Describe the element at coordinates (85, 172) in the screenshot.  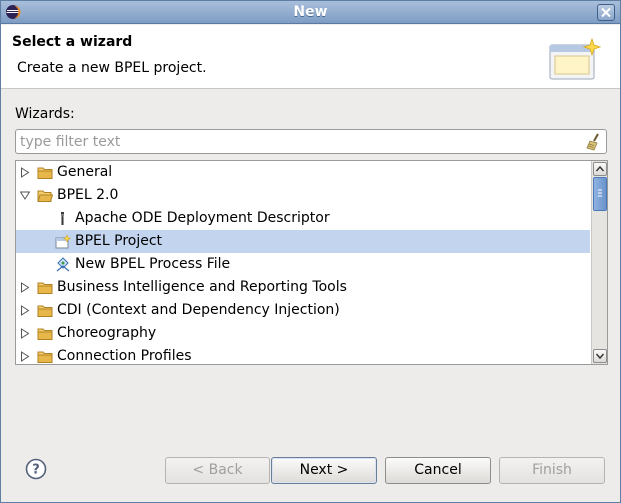
I see `tree-item-label: General` at that location.